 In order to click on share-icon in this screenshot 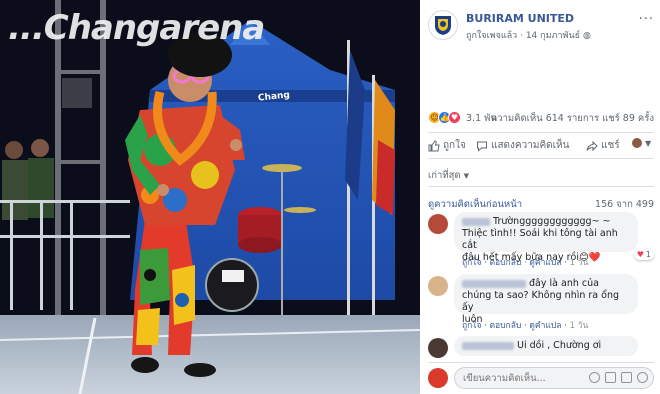, I will do `click(592, 145)`.